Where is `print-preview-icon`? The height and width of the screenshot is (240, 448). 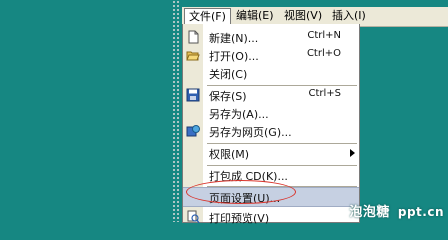 print-preview-icon is located at coordinates (193, 217).